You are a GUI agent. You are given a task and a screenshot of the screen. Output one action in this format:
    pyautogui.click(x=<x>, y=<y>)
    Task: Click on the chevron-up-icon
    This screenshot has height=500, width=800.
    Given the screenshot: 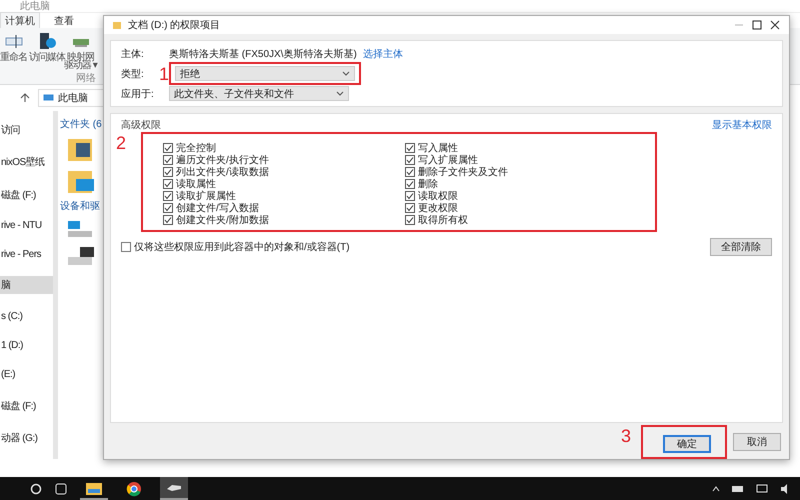 What is the action you would take?
    pyautogui.click(x=716, y=489)
    